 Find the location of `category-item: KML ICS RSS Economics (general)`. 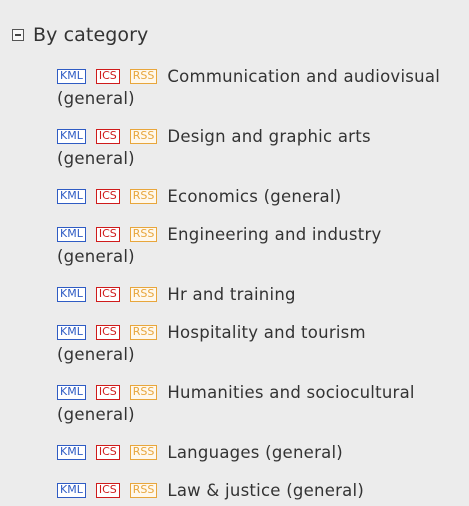

category-item: KML ICS RSS Economics (general) is located at coordinates (253, 197).